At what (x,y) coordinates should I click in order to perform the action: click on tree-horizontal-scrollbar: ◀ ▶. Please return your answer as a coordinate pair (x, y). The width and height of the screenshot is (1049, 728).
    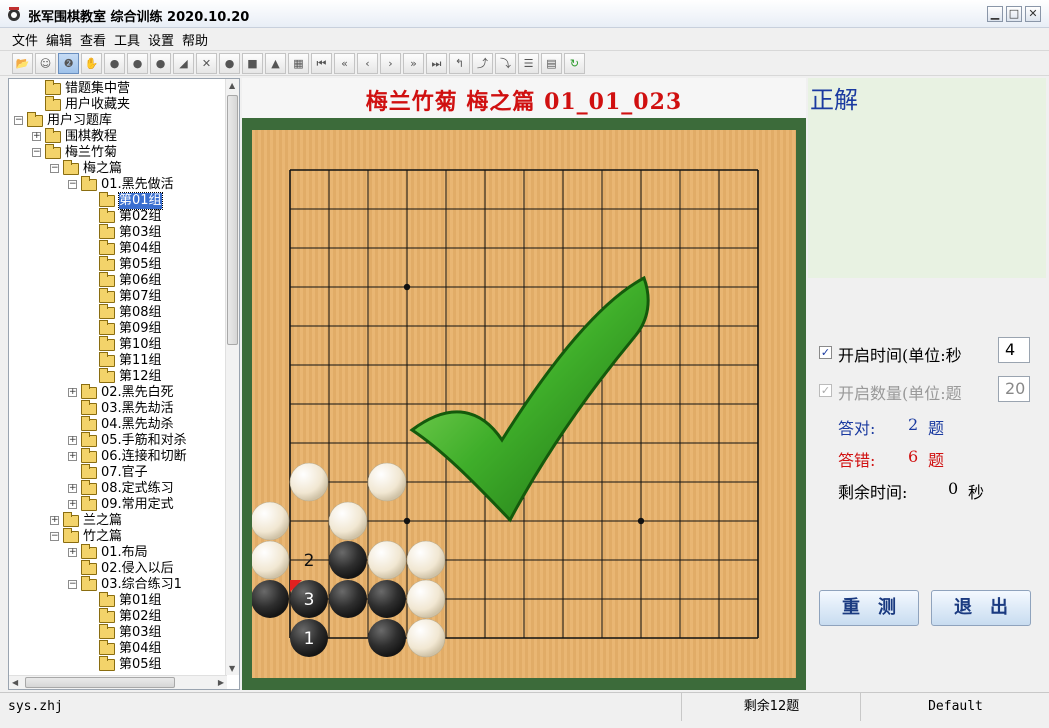
    Looking at the image, I should click on (118, 682).